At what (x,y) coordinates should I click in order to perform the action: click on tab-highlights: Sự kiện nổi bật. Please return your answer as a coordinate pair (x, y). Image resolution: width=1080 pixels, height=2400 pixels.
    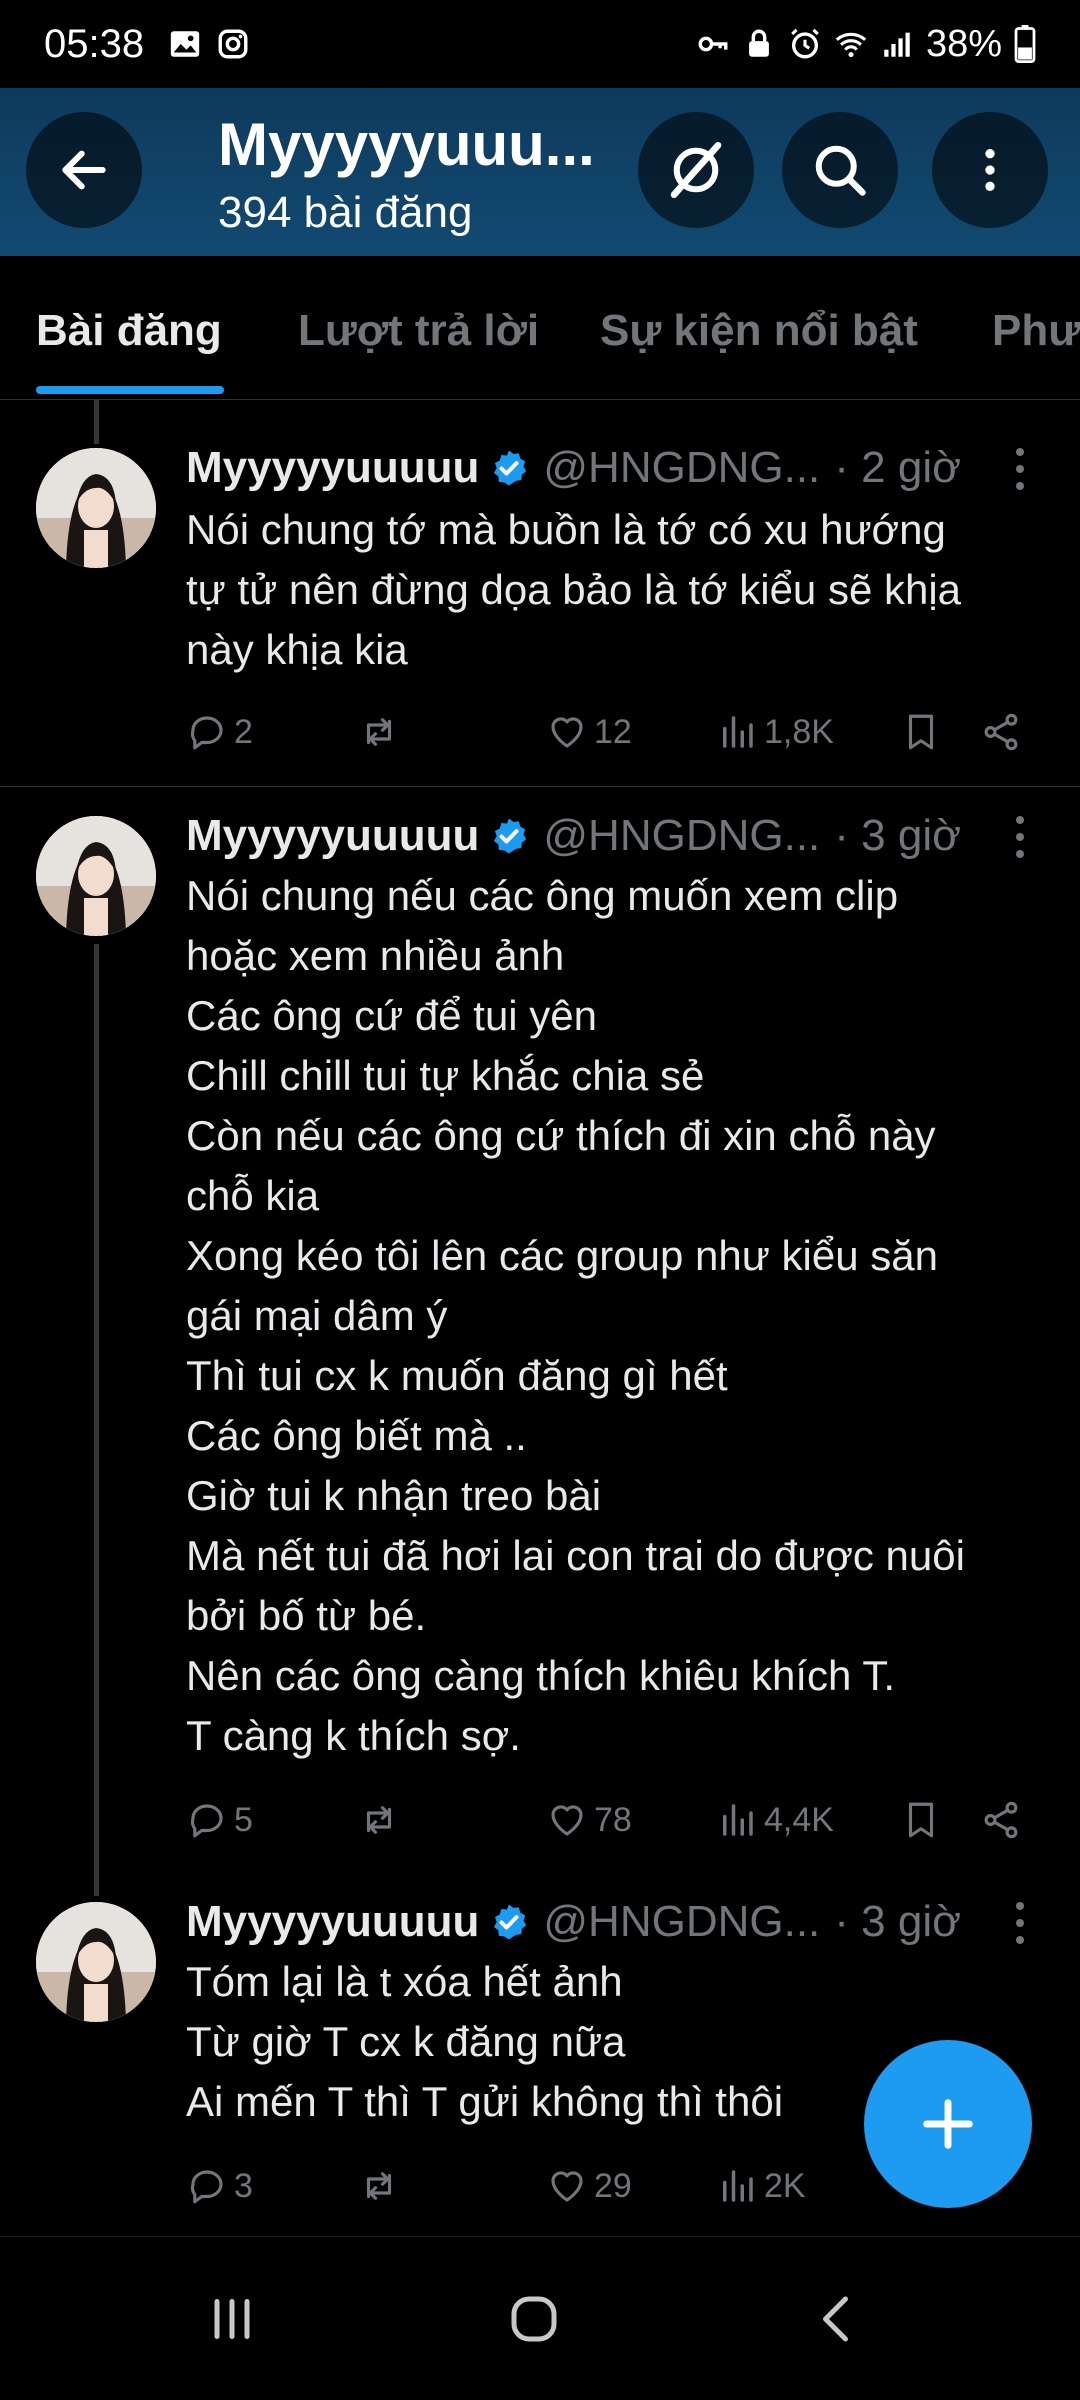
    Looking at the image, I should click on (759, 331).